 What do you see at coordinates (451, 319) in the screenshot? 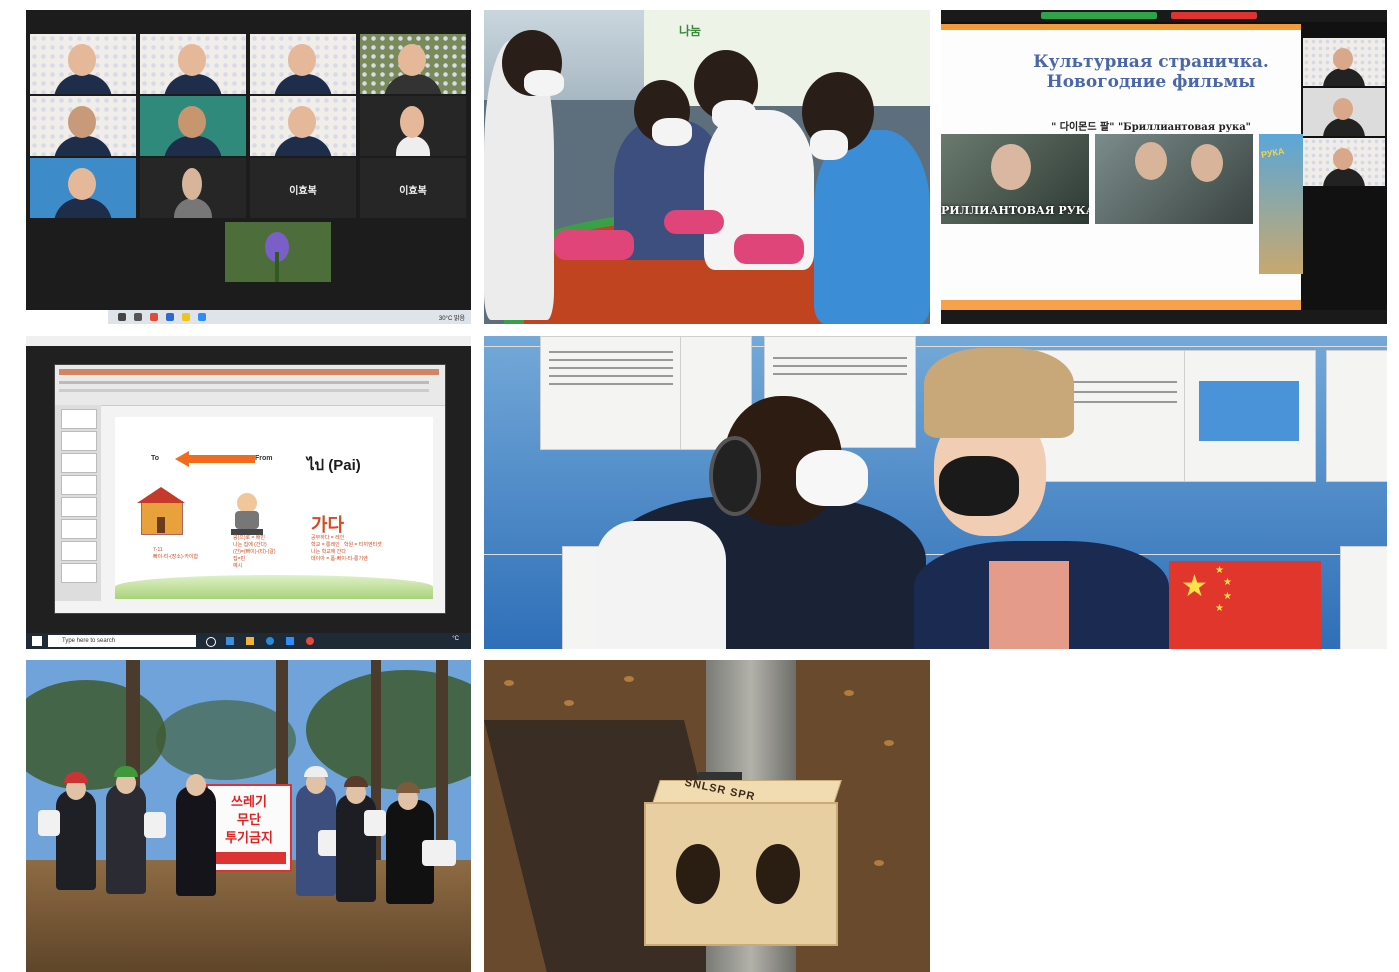
I see `tray-weather: 30°C 맑음` at bounding box center [451, 319].